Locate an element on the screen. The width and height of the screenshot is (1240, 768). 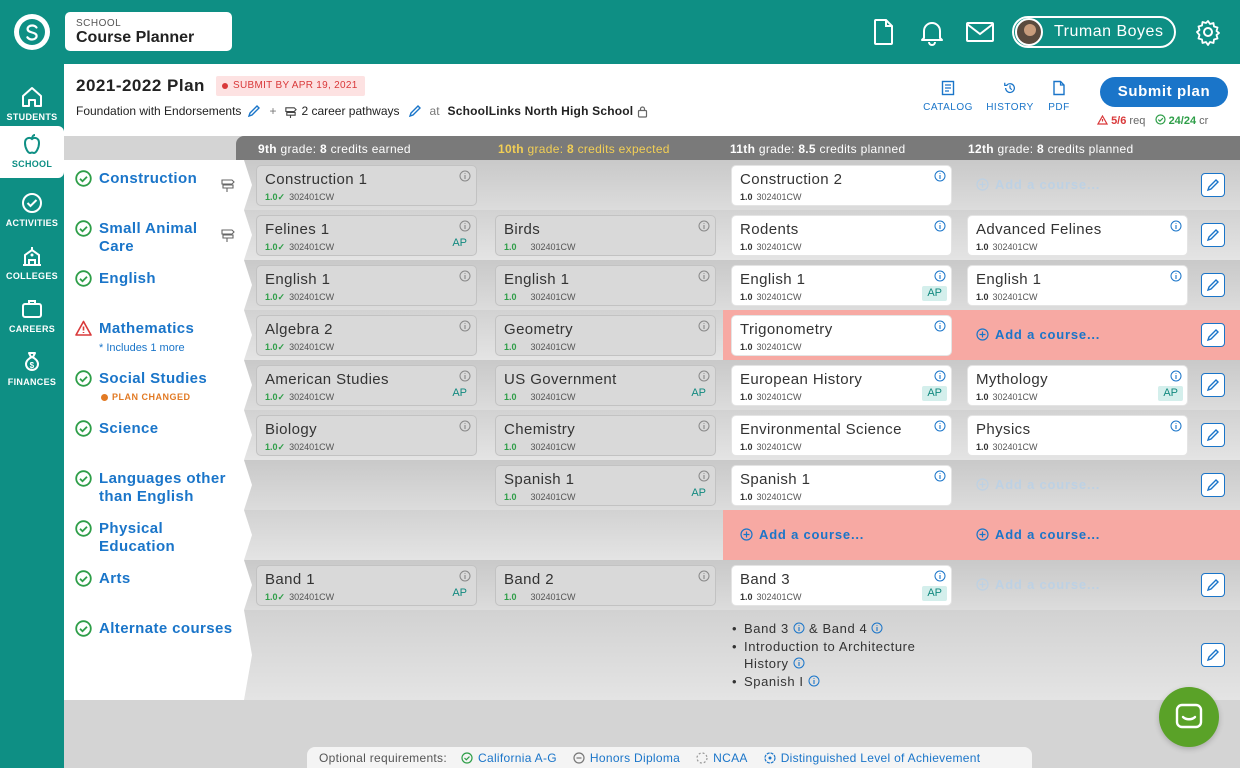
subject-english: English is located at coordinates (158, 285).